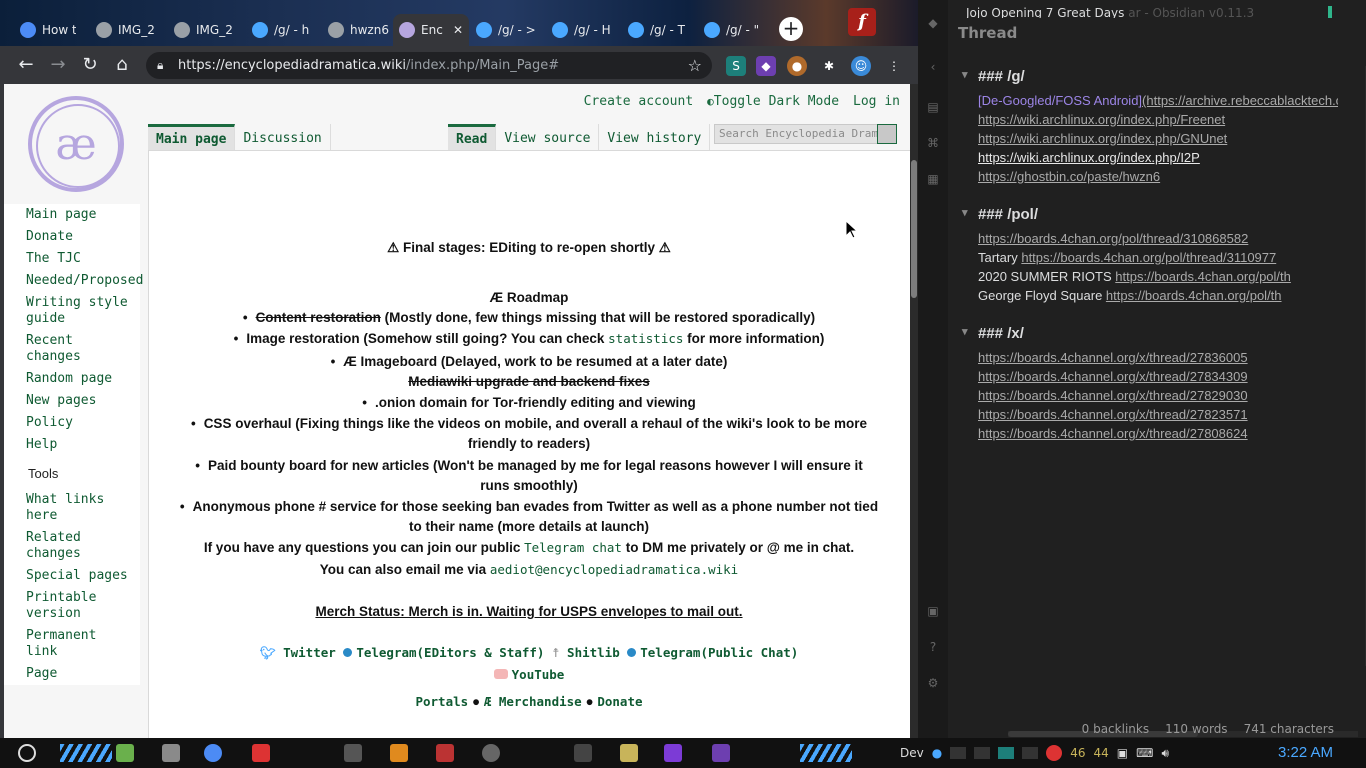 Image resolution: width=1366 pixels, height=768 pixels. I want to click on note-heading: ### /pol/, so click(1150, 214).